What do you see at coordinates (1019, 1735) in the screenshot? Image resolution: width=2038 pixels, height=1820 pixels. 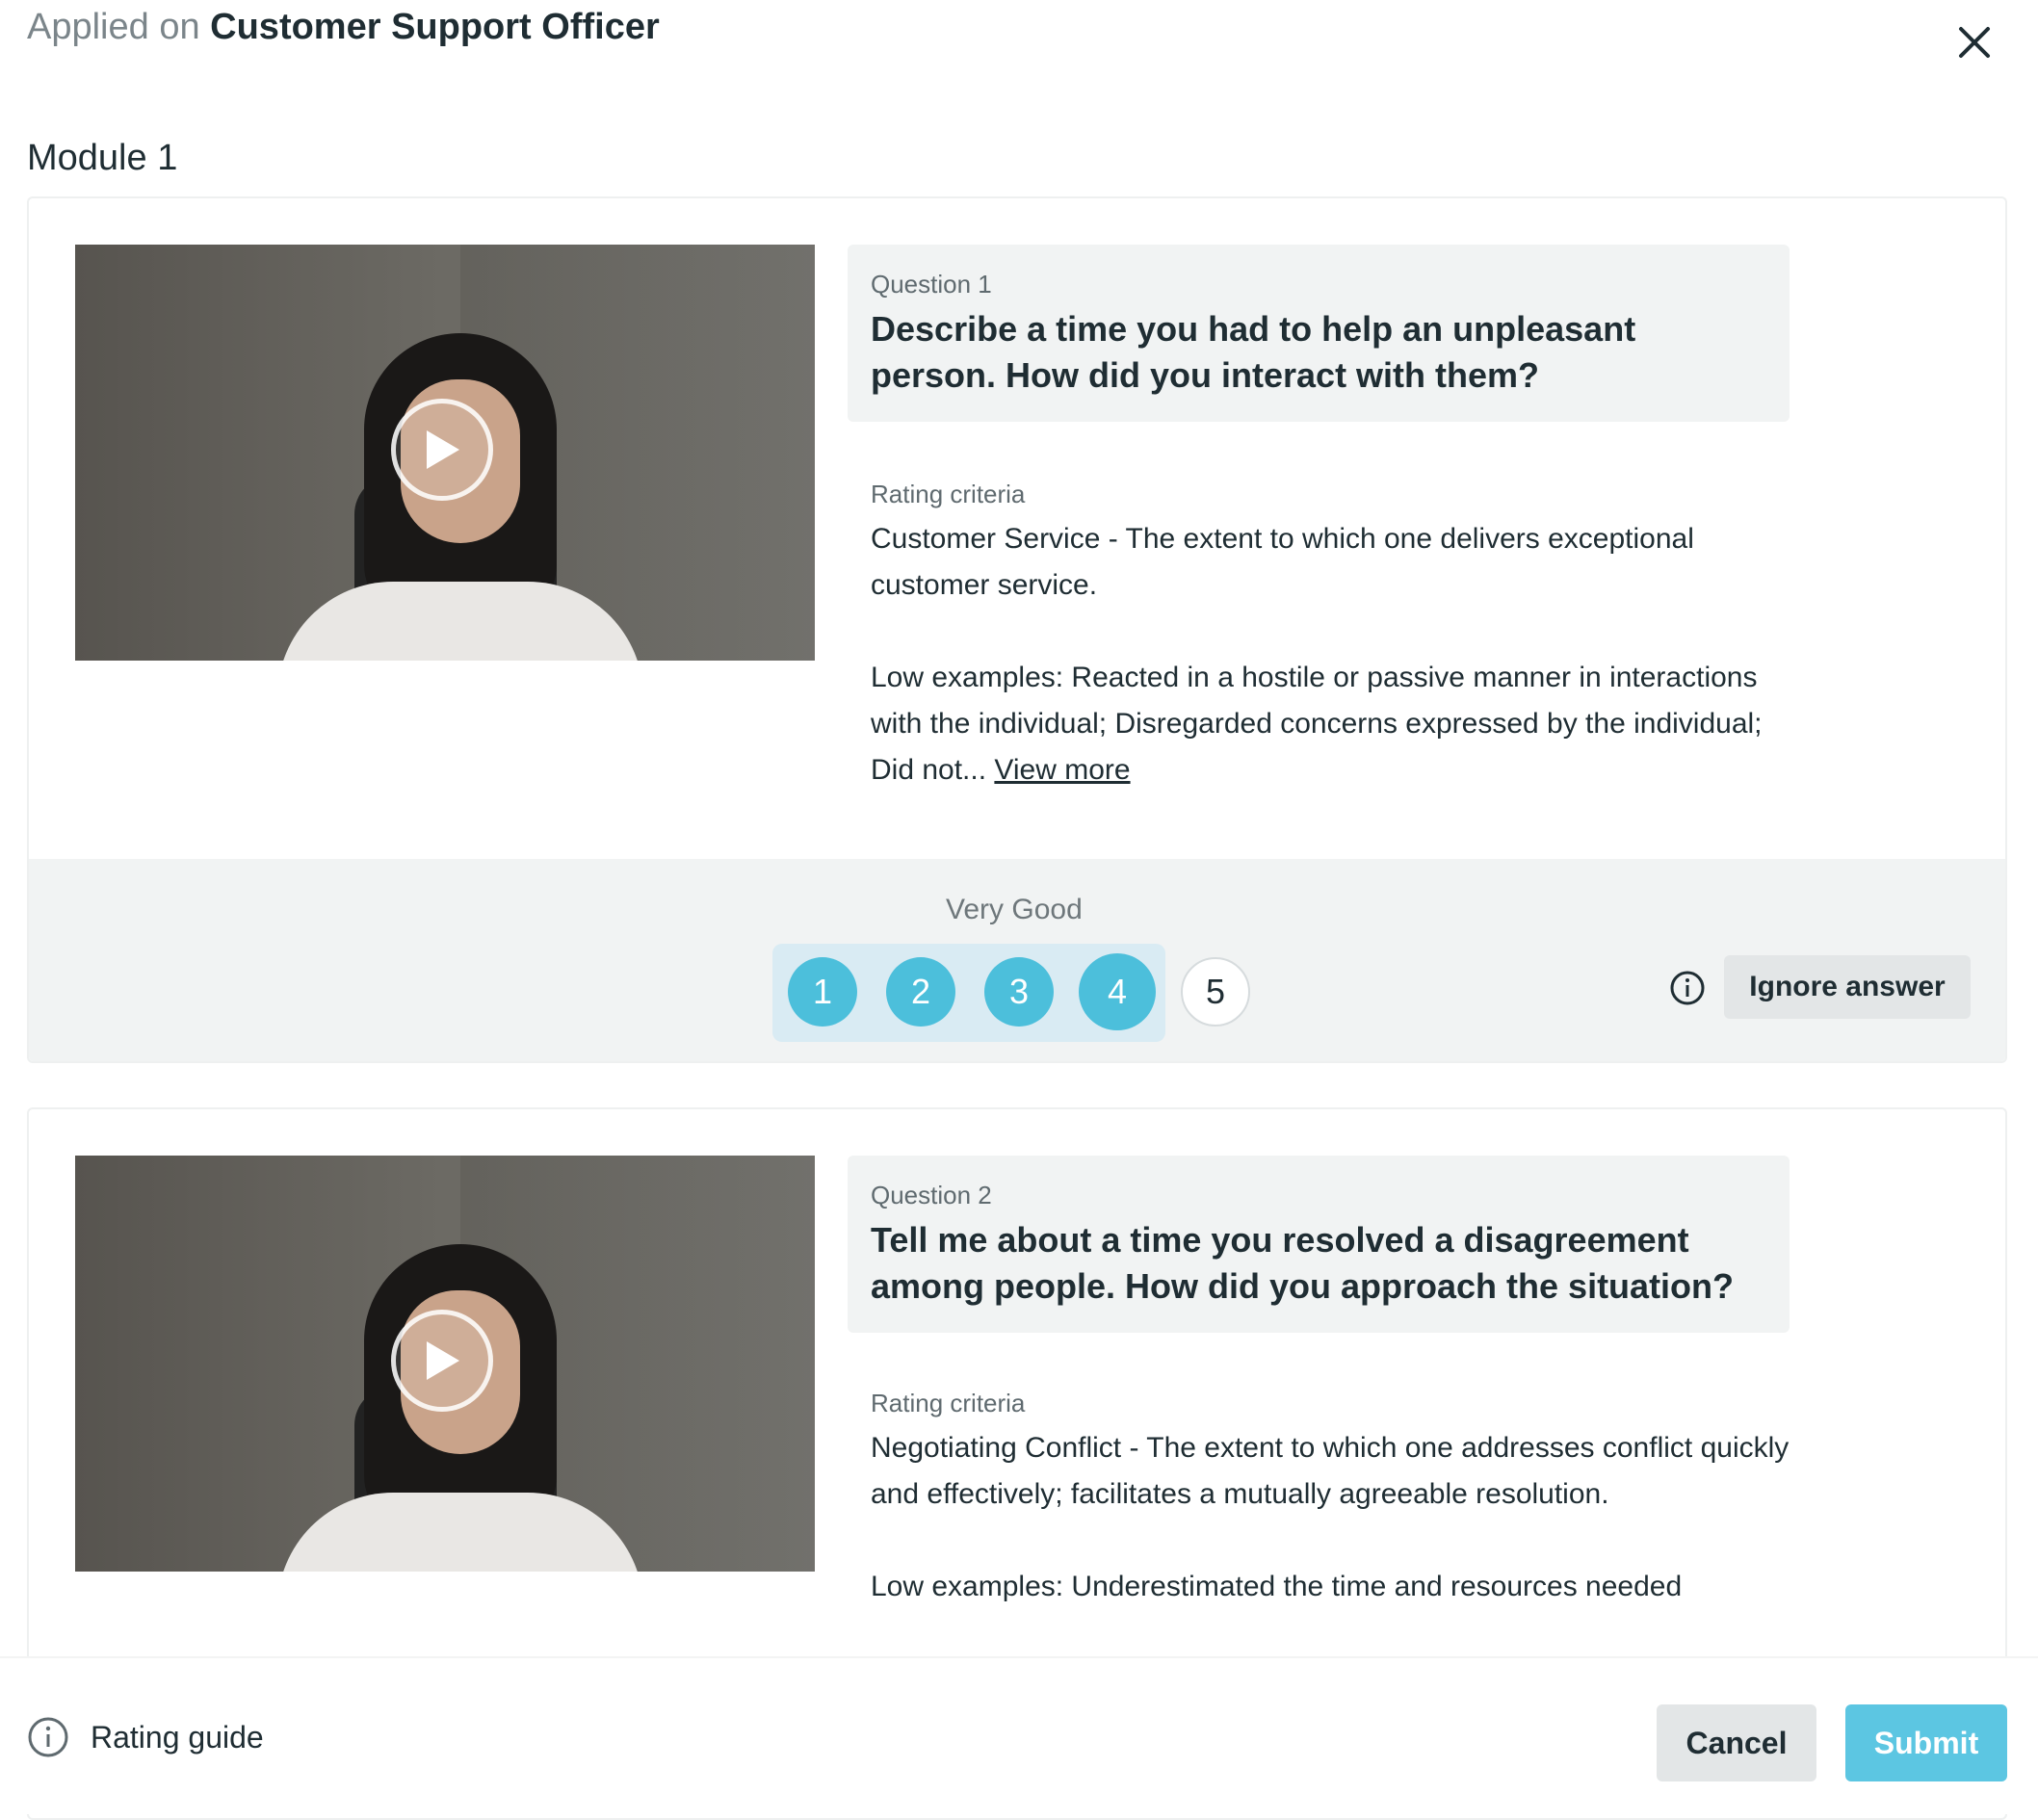 I see `footer-bar: Rating guide Cancel Submit` at bounding box center [1019, 1735].